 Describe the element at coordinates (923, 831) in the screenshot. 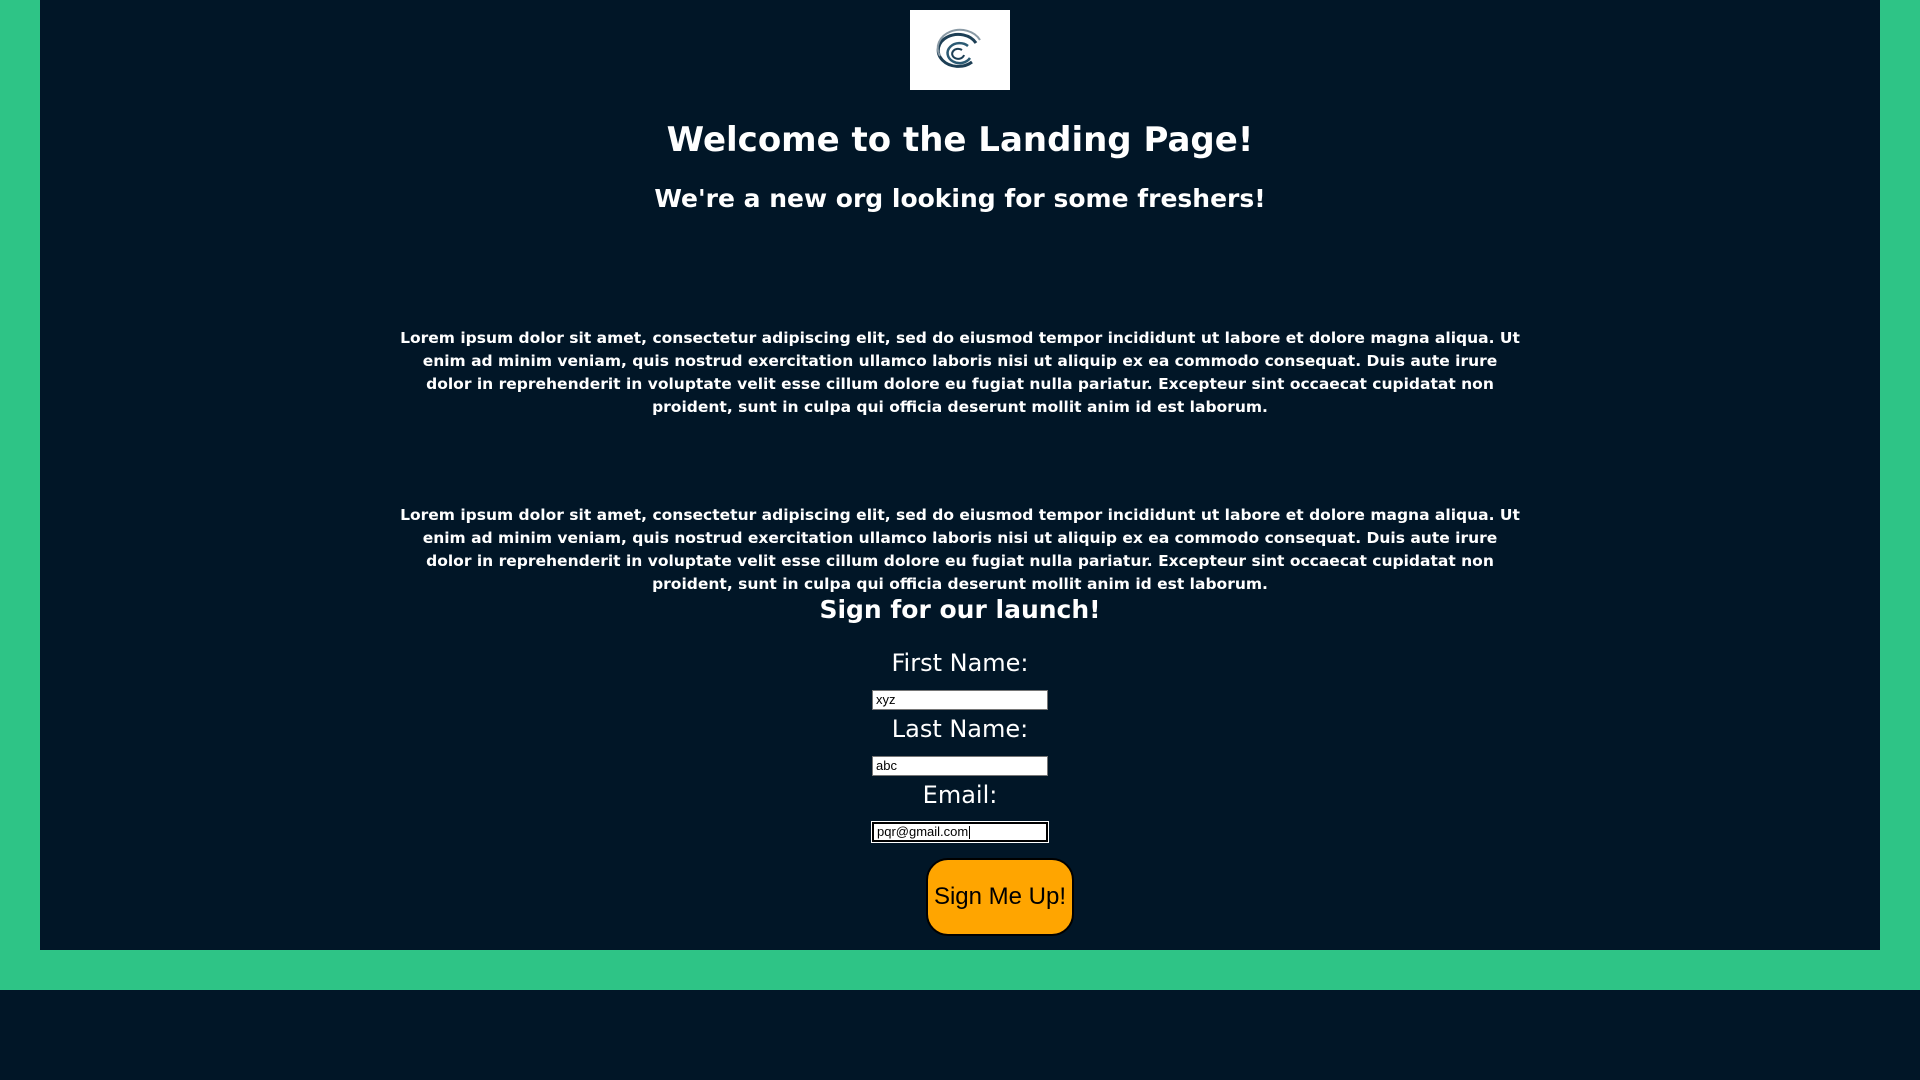

I see `email-value: pqr@gmail.com` at that location.